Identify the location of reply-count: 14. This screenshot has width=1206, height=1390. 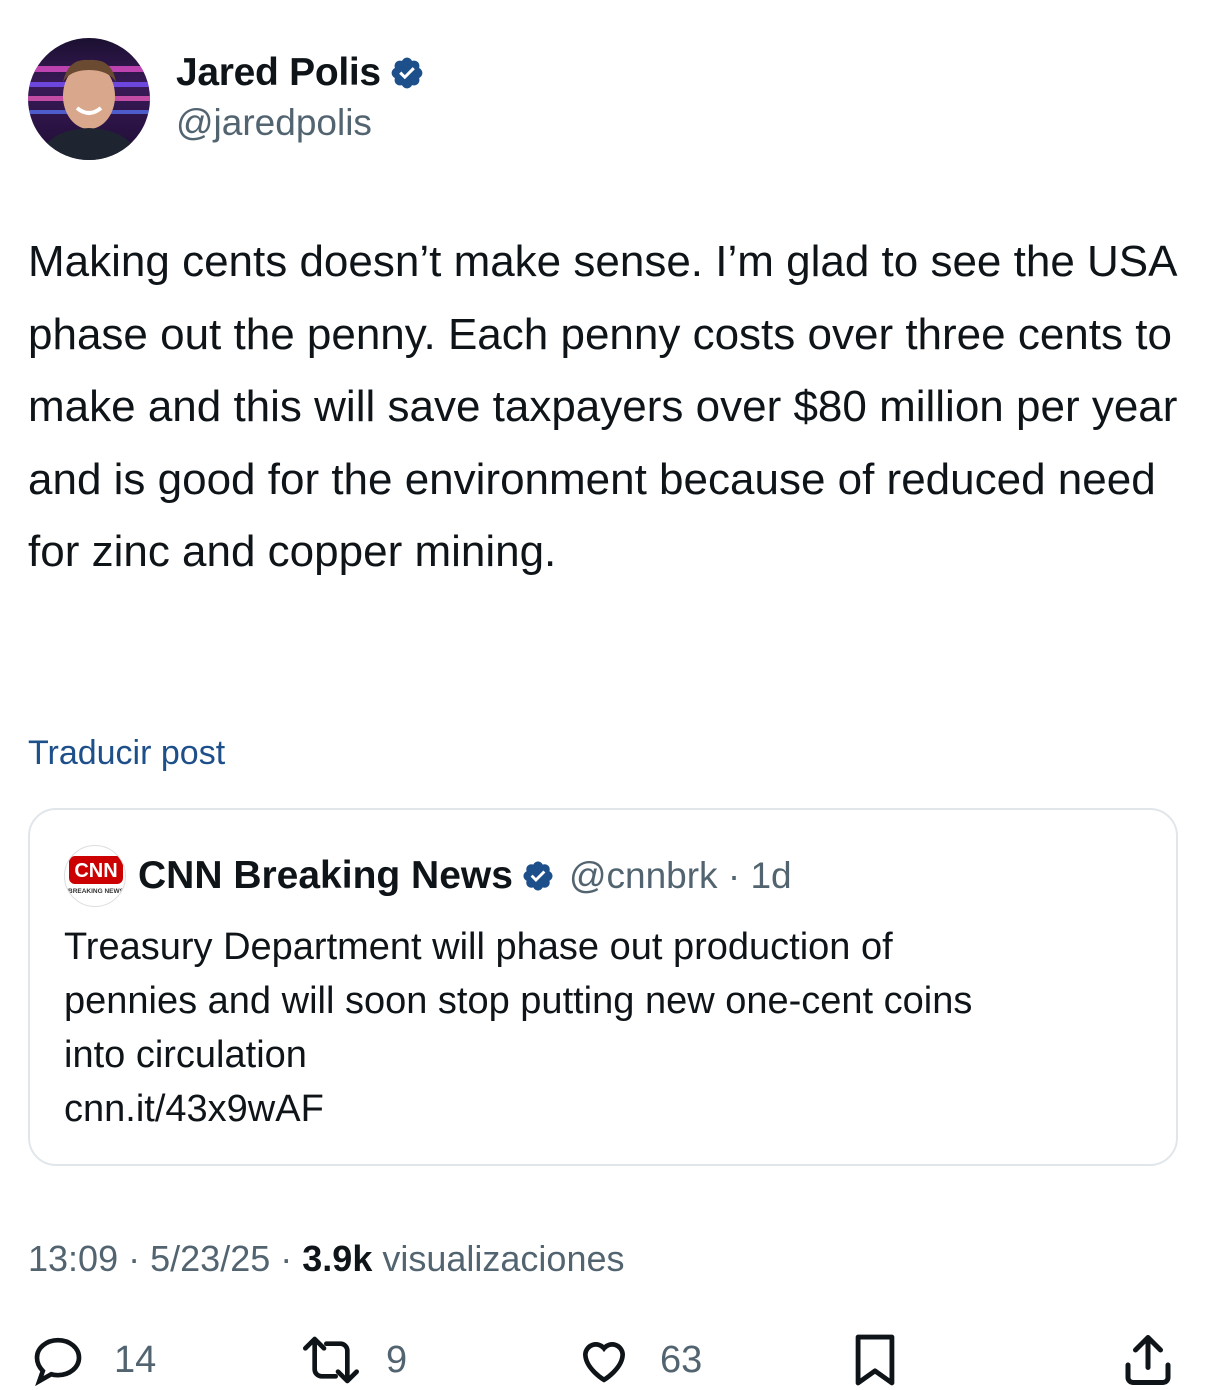
(135, 1359).